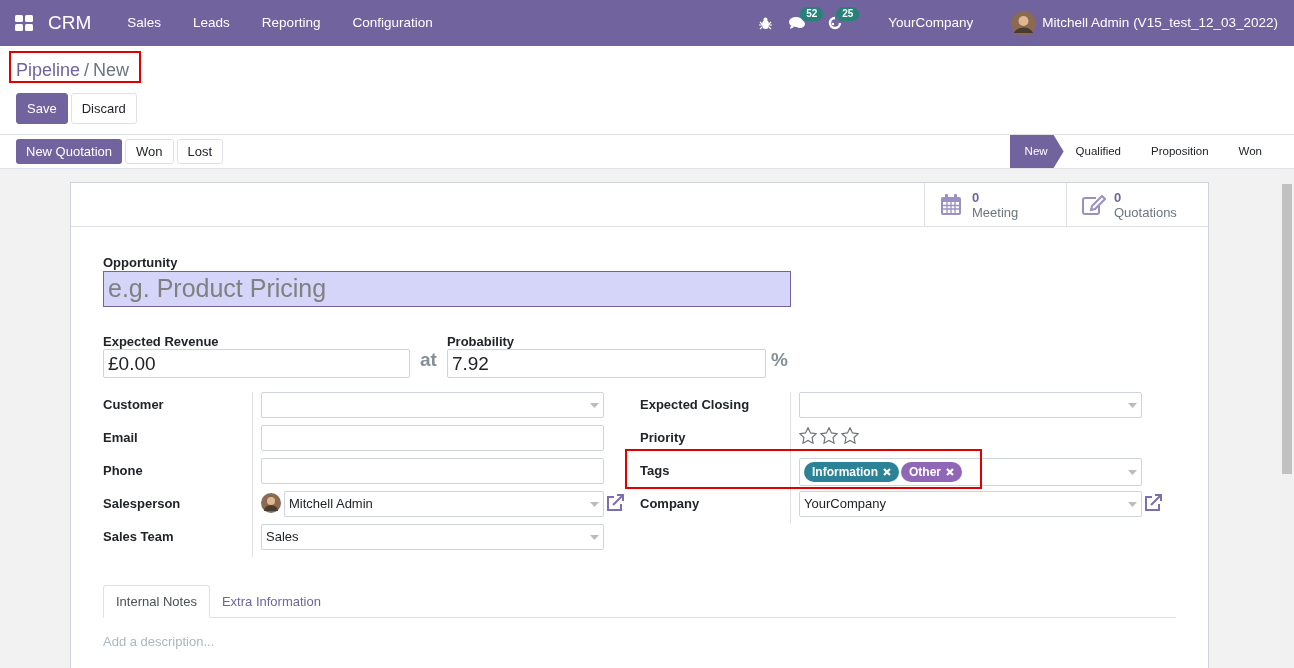  Describe the element at coordinates (134, 405) in the screenshot. I see `field-label: Customer` at that location.